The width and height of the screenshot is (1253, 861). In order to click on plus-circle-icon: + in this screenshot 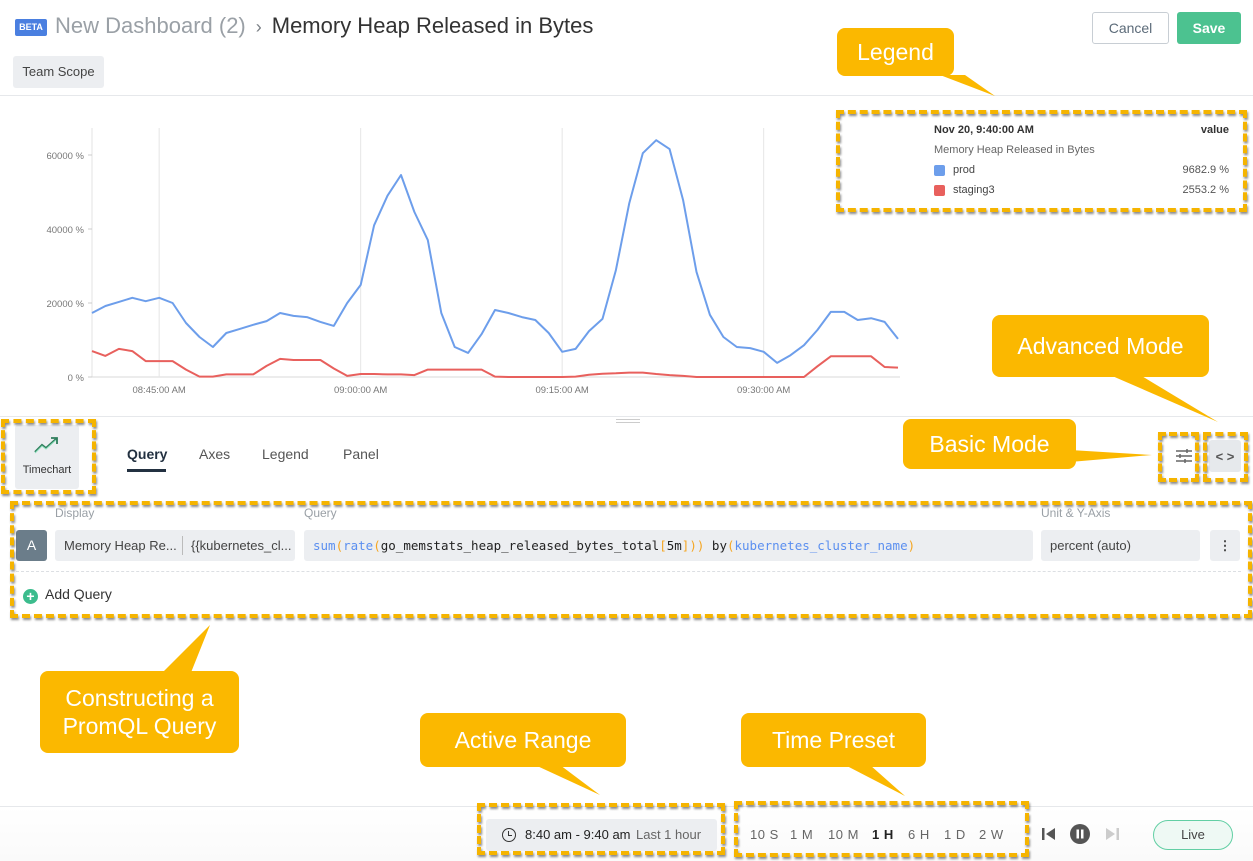, I will do `click(30, 596)`.